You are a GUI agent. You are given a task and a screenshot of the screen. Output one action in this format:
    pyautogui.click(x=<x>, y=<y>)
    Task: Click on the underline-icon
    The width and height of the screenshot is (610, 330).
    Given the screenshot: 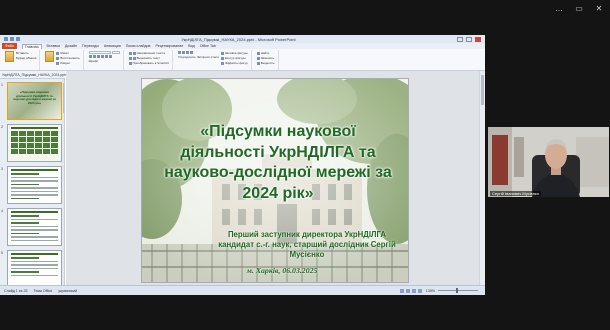 What is the action you would take?
    pyautogui.click(x=98, y=56)
    